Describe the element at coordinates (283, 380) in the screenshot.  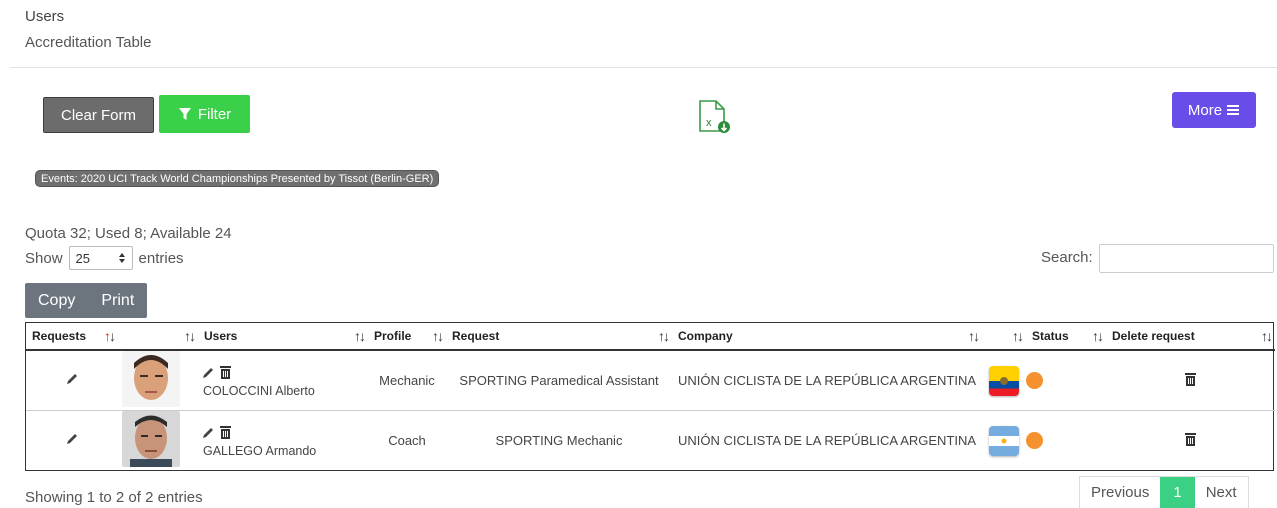
I see `user-cell: COLOCCINI Alberto` at that location.